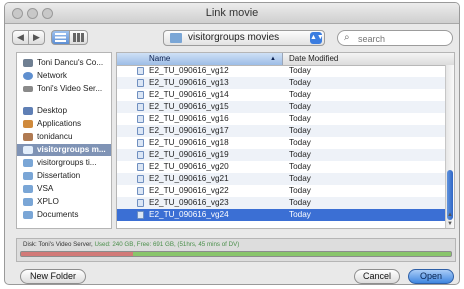  Describe the element at coordinates (377, 276) in the screenshot. I see `cancel-button: Cancel` at that location.